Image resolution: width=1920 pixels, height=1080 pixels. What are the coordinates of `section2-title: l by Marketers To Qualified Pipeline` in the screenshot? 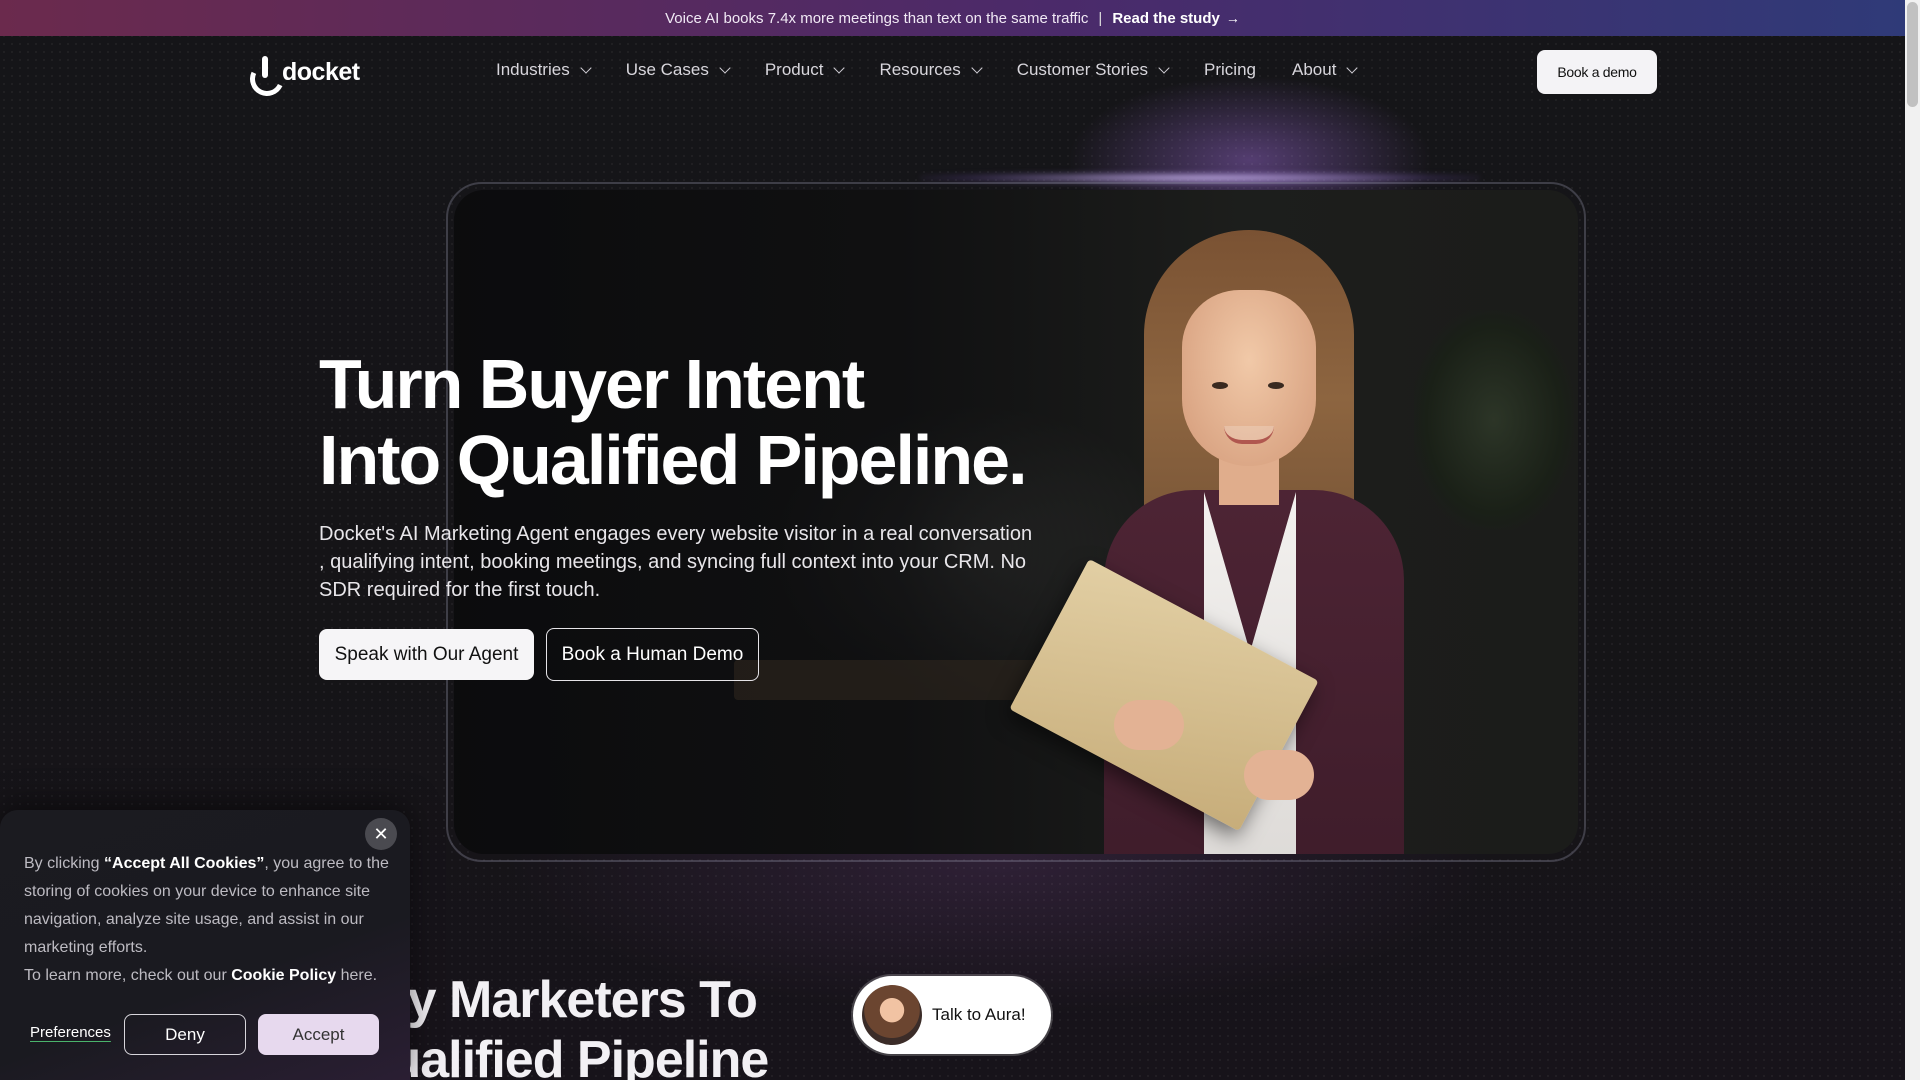 It's located at (559, 1025).